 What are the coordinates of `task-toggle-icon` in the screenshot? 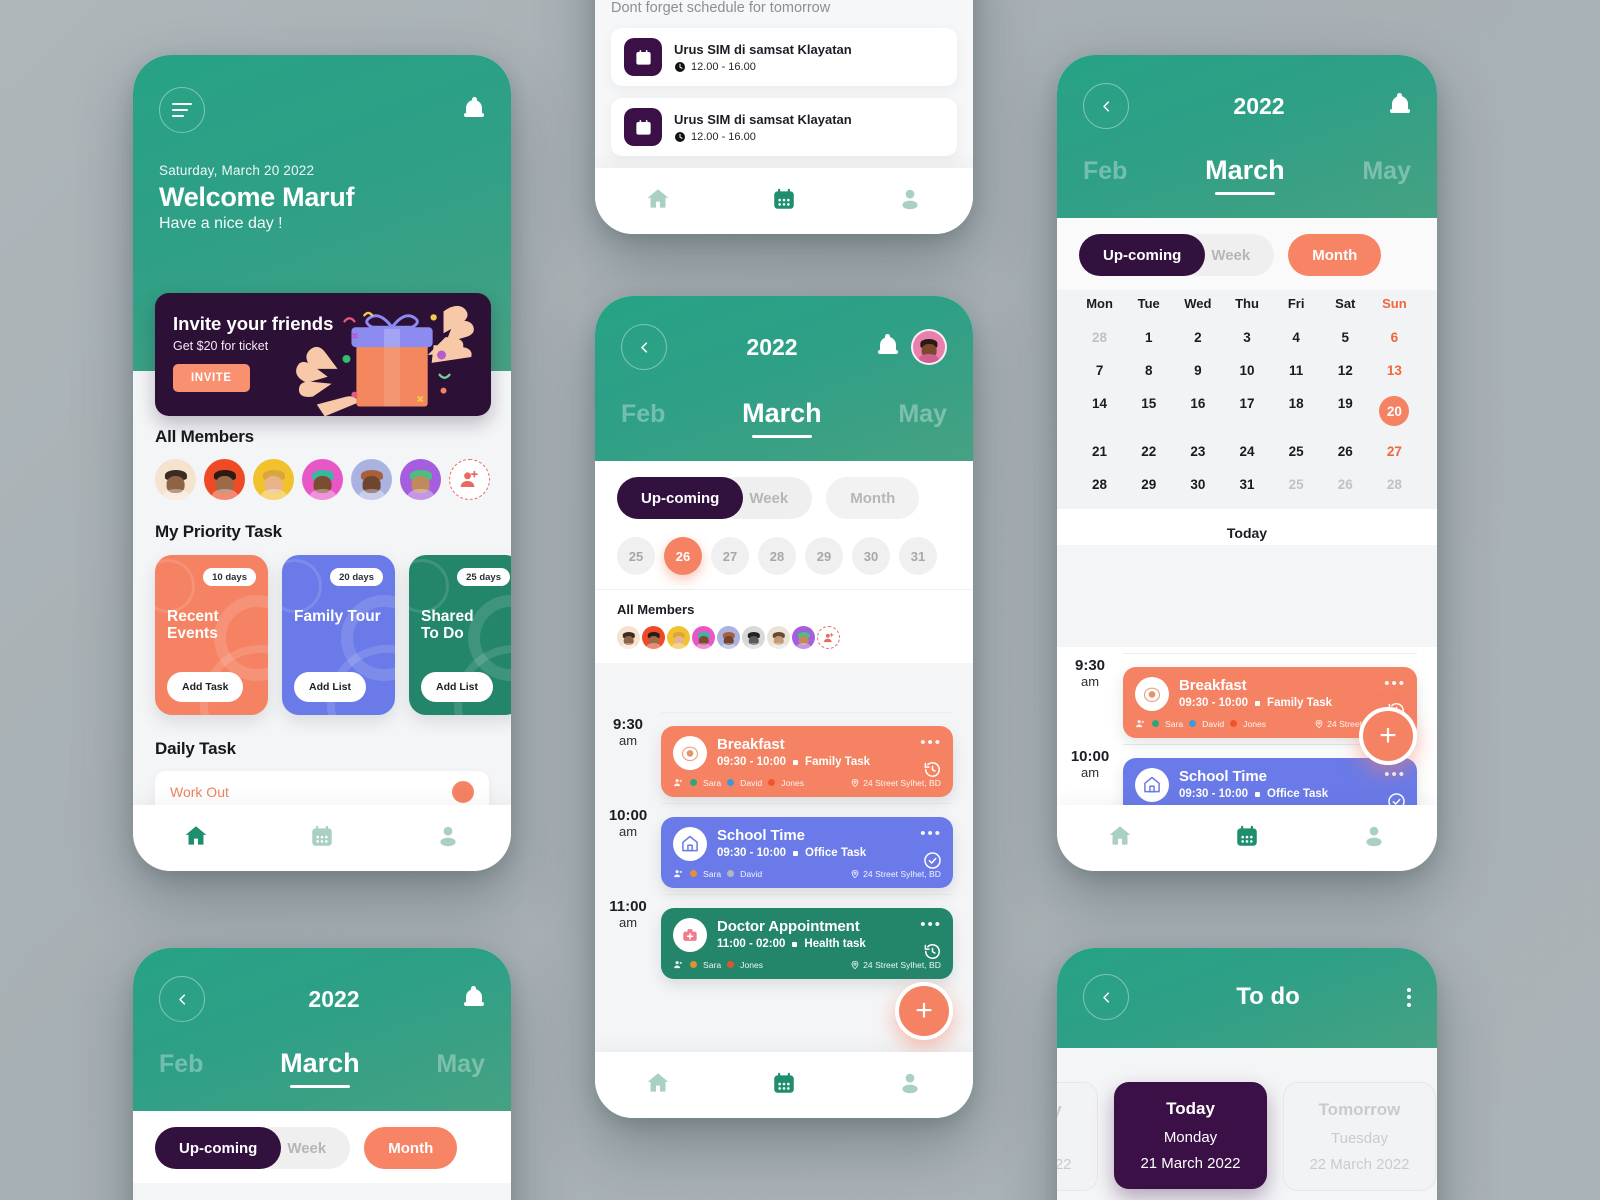 It's located at (463, 792).